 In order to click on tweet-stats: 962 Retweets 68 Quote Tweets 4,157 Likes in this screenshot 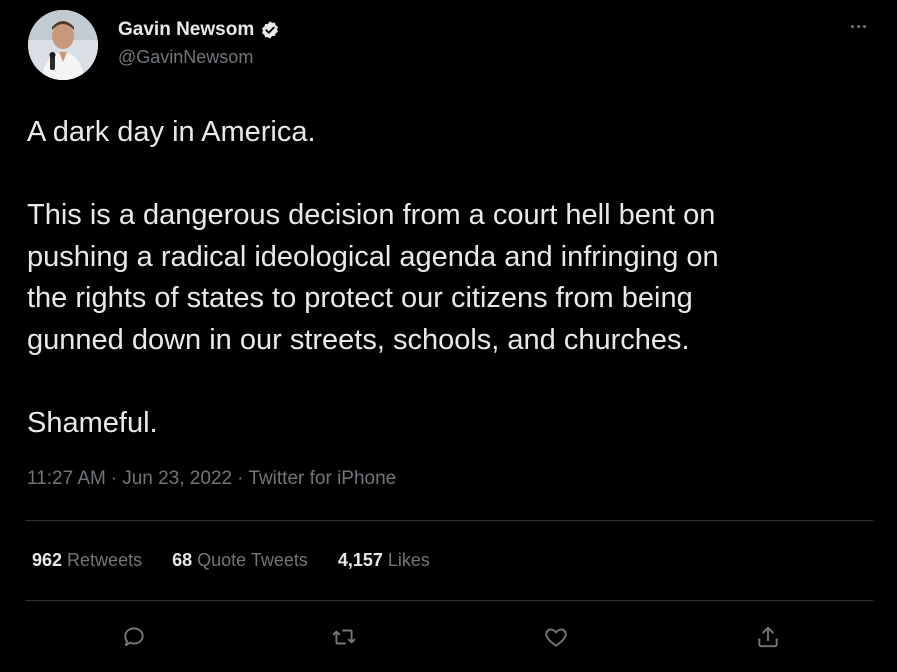, I will do `click(231, 560)`.